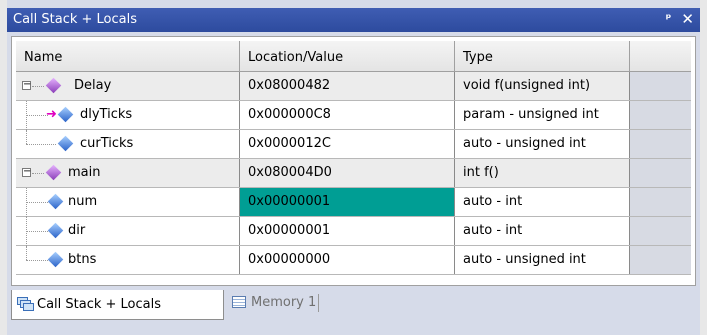 This screenshot has height=335, width=707. What do you see at coordinates (83, 201) in the screenshot?
I see `row-name: num` at bounding box center [83, 201].